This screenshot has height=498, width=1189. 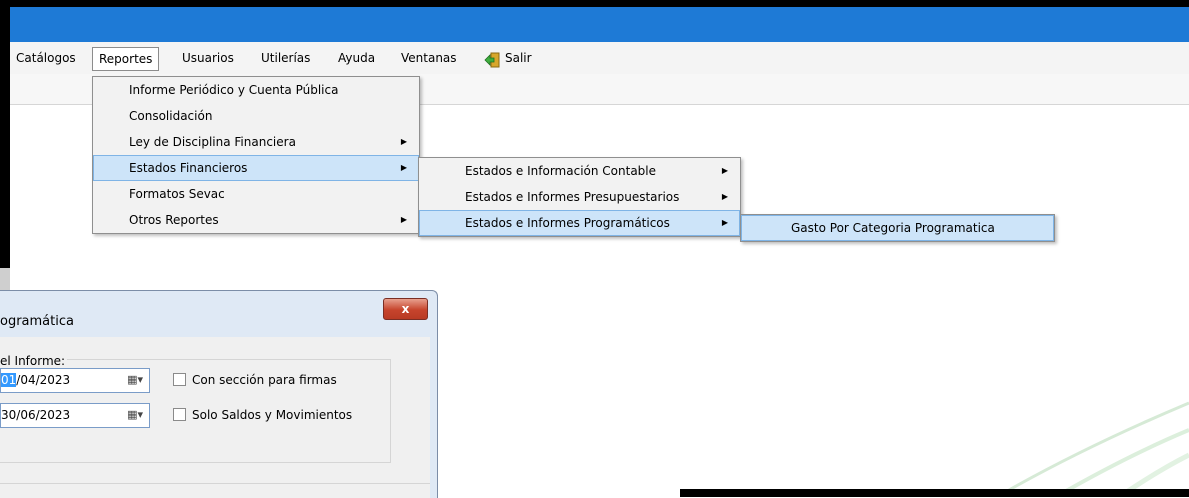 I want to click on bottom-frame-edge, so click(x=934, y=493).